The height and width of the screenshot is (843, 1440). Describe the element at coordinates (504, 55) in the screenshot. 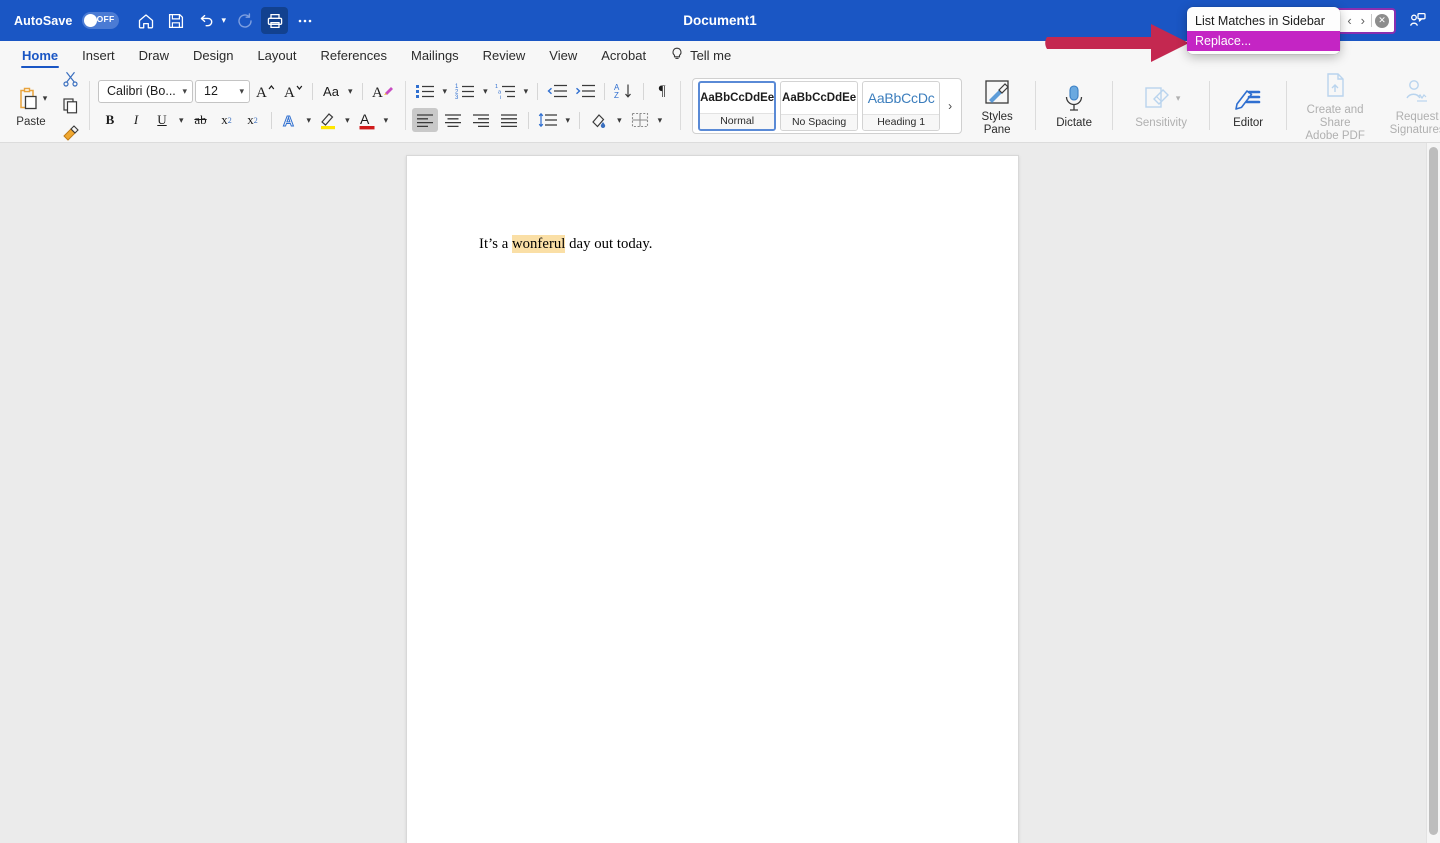

I see `tab-review: Review` at that location.